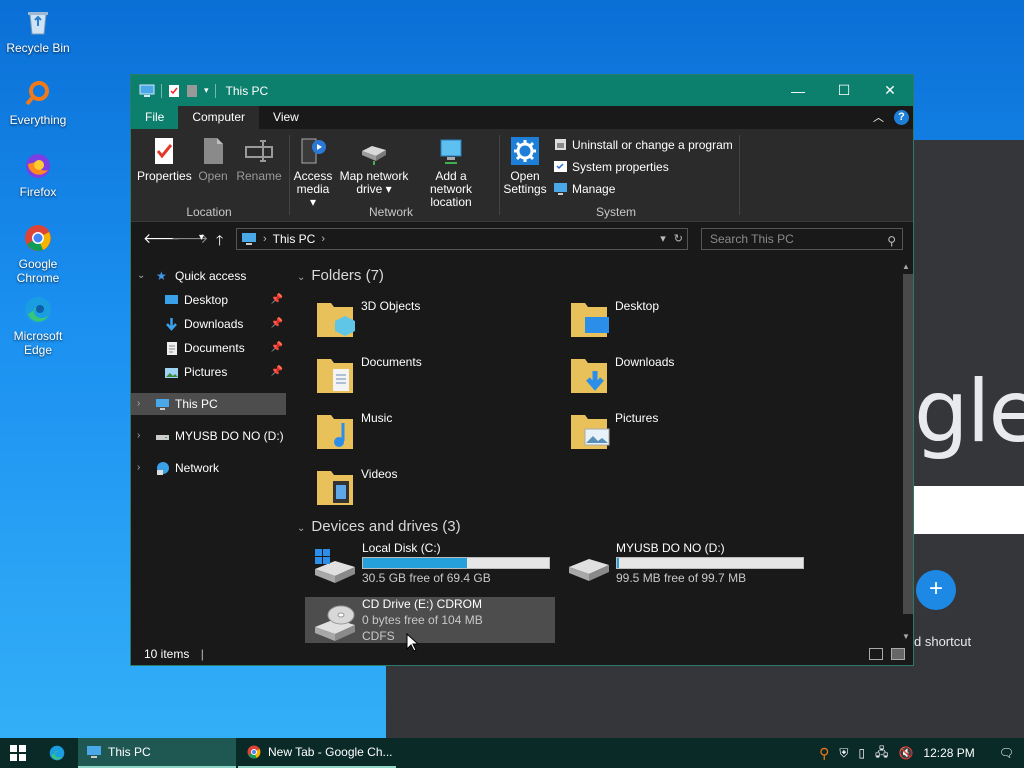 The image size is (1024, 768). Describe the element at coordinates (209, 212) in the screenshot. I see `group-label-location: Location` at that location.